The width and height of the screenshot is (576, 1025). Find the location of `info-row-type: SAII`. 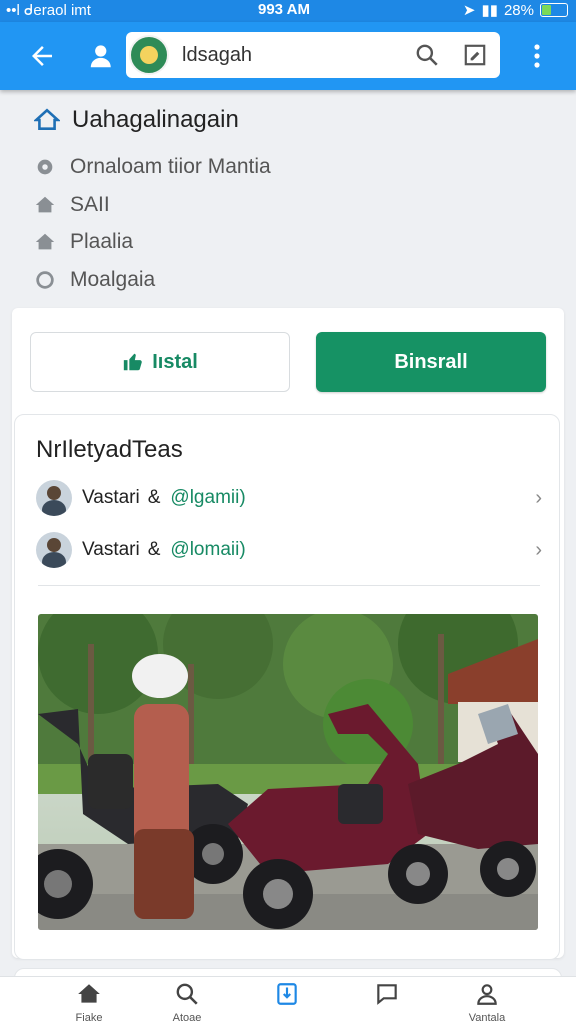

info-row-type: SAII is located at coordinates (72, 205).